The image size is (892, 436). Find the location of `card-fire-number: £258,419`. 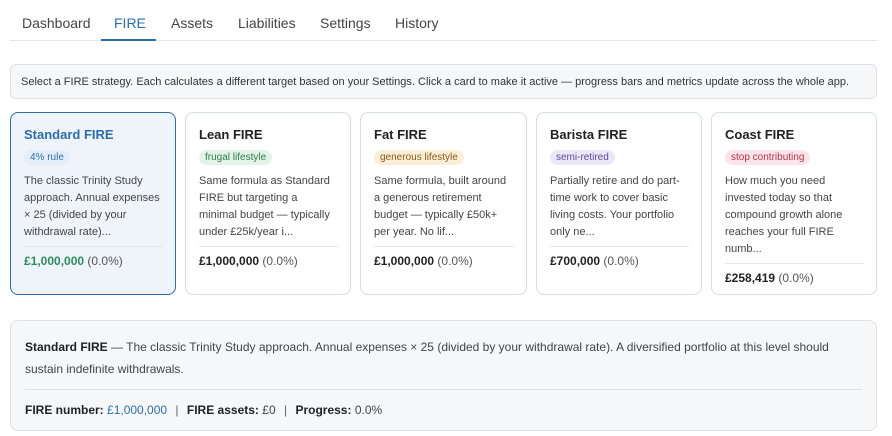

card-fire-number: £258,419 is located at coordinates (750, 278).